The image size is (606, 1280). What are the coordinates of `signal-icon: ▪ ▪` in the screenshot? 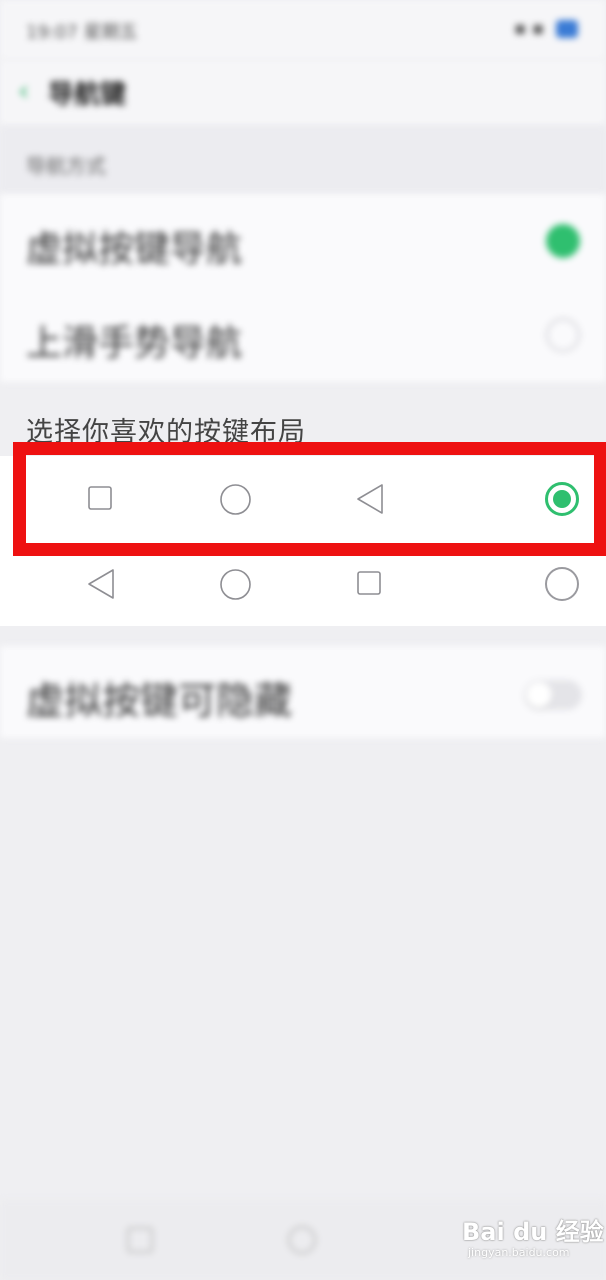 It's located at (529, 28).